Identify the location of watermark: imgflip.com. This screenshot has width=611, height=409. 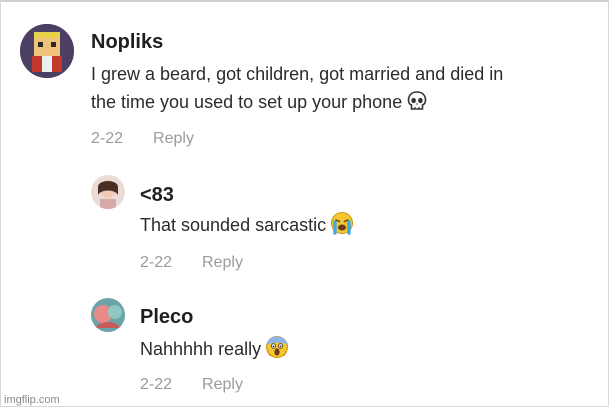
(32, 400).